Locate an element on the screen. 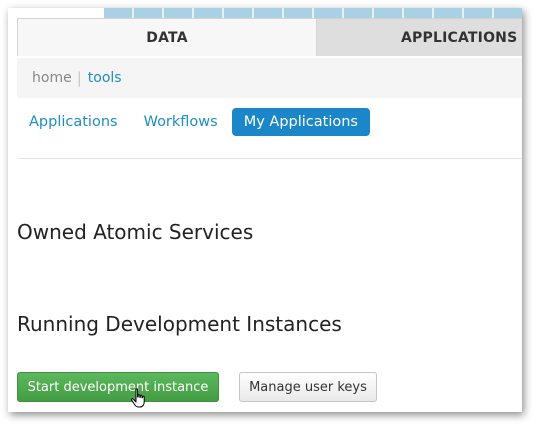 This screenshot has height=432, width=540. breadcrumb-home: home is located at coordinates (52, 78).